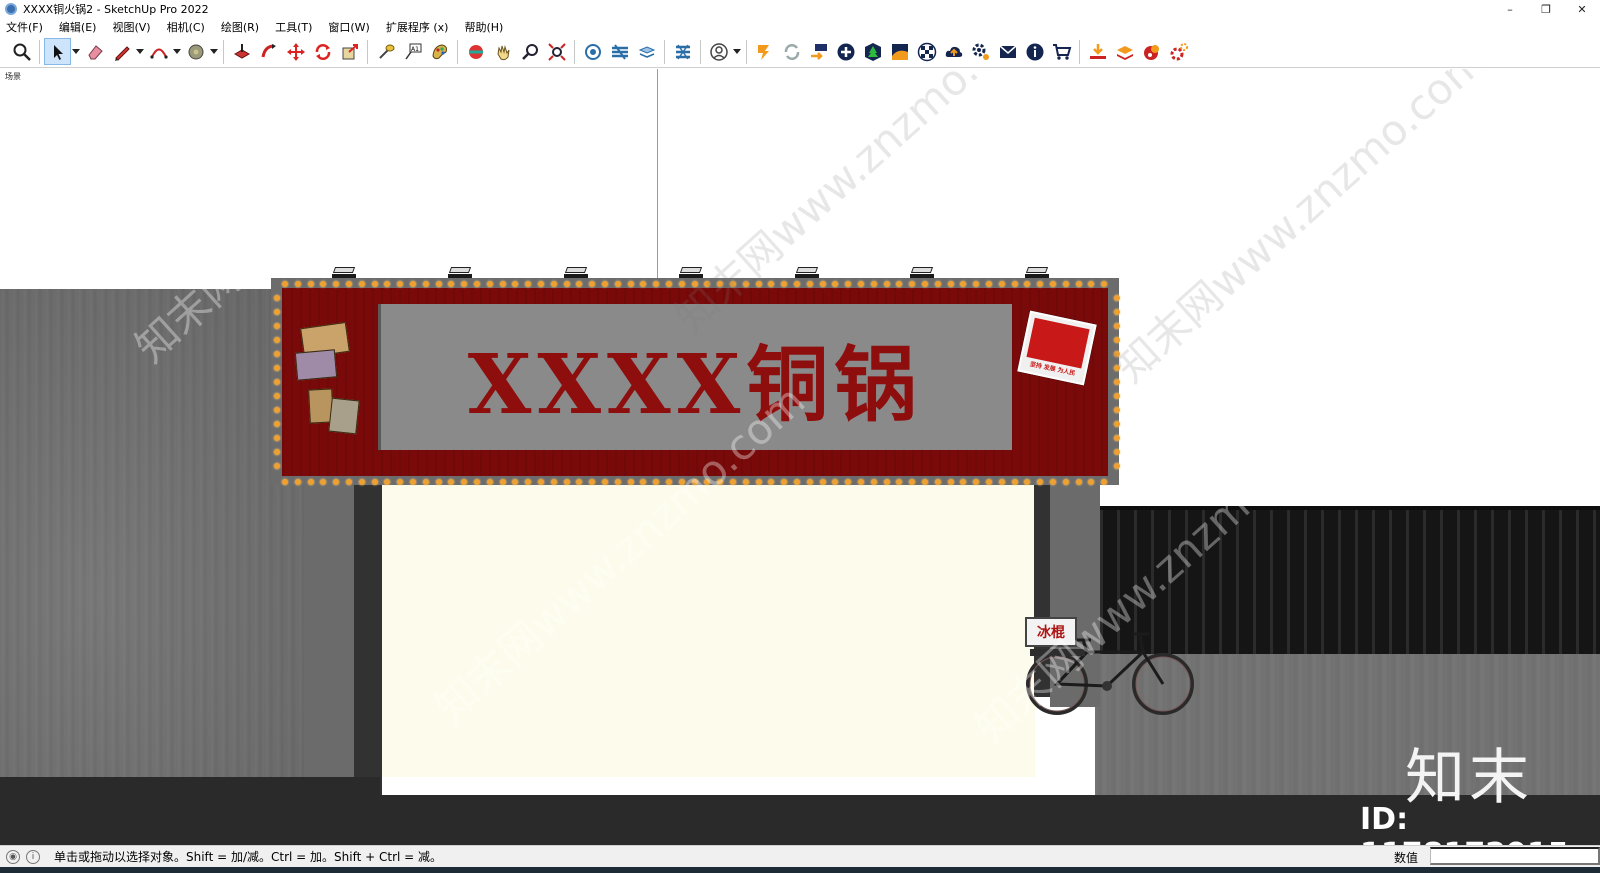 The width and height of the screenshot is (1600, 873). I want to click on toolbar-separator, so click(574, 51).